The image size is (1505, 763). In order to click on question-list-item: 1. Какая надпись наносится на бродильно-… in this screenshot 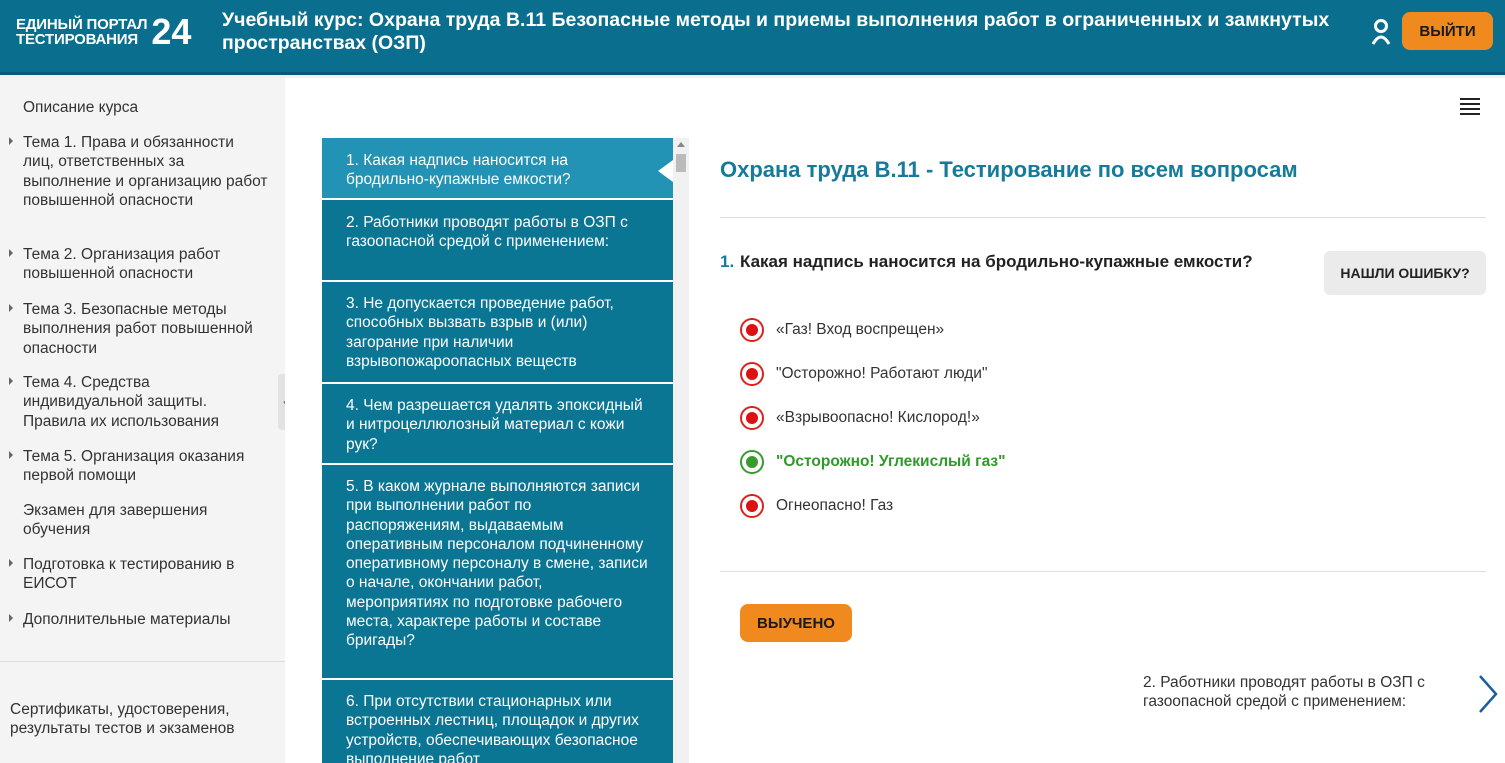, I will do `click(497, 169)`.